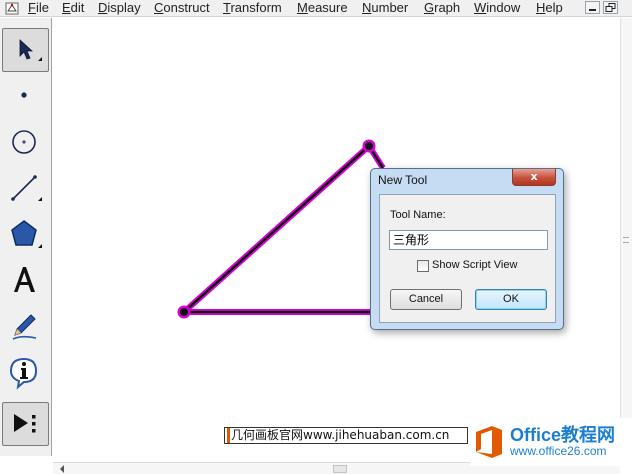  Describe the element at coordinates (468, 240) in the screenshot. I see `tool-name-input: 三角形` at that location.